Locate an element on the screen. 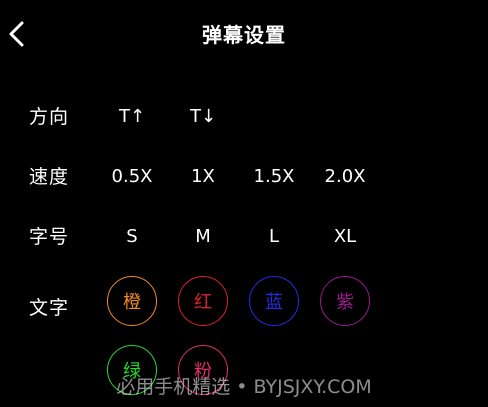 This screenshot has height=407, width=488. speed-row: 速度 0.5X 1X 1.5X 2.0X is located at coordinates (244, 177).